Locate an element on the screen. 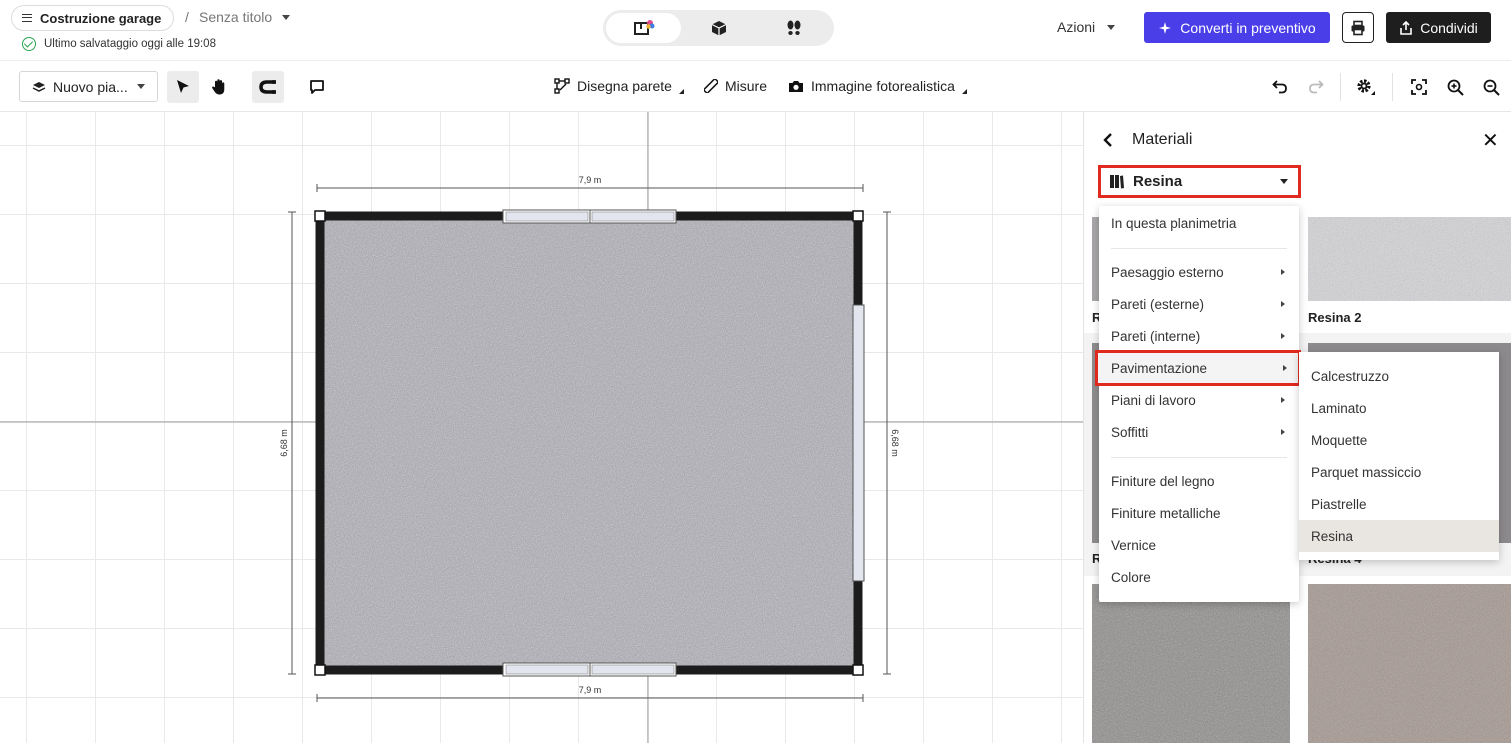 Image resolution: width=1511 pixels, height=743 pixels. zoom-out-button is located at coordinates (1491, 87).